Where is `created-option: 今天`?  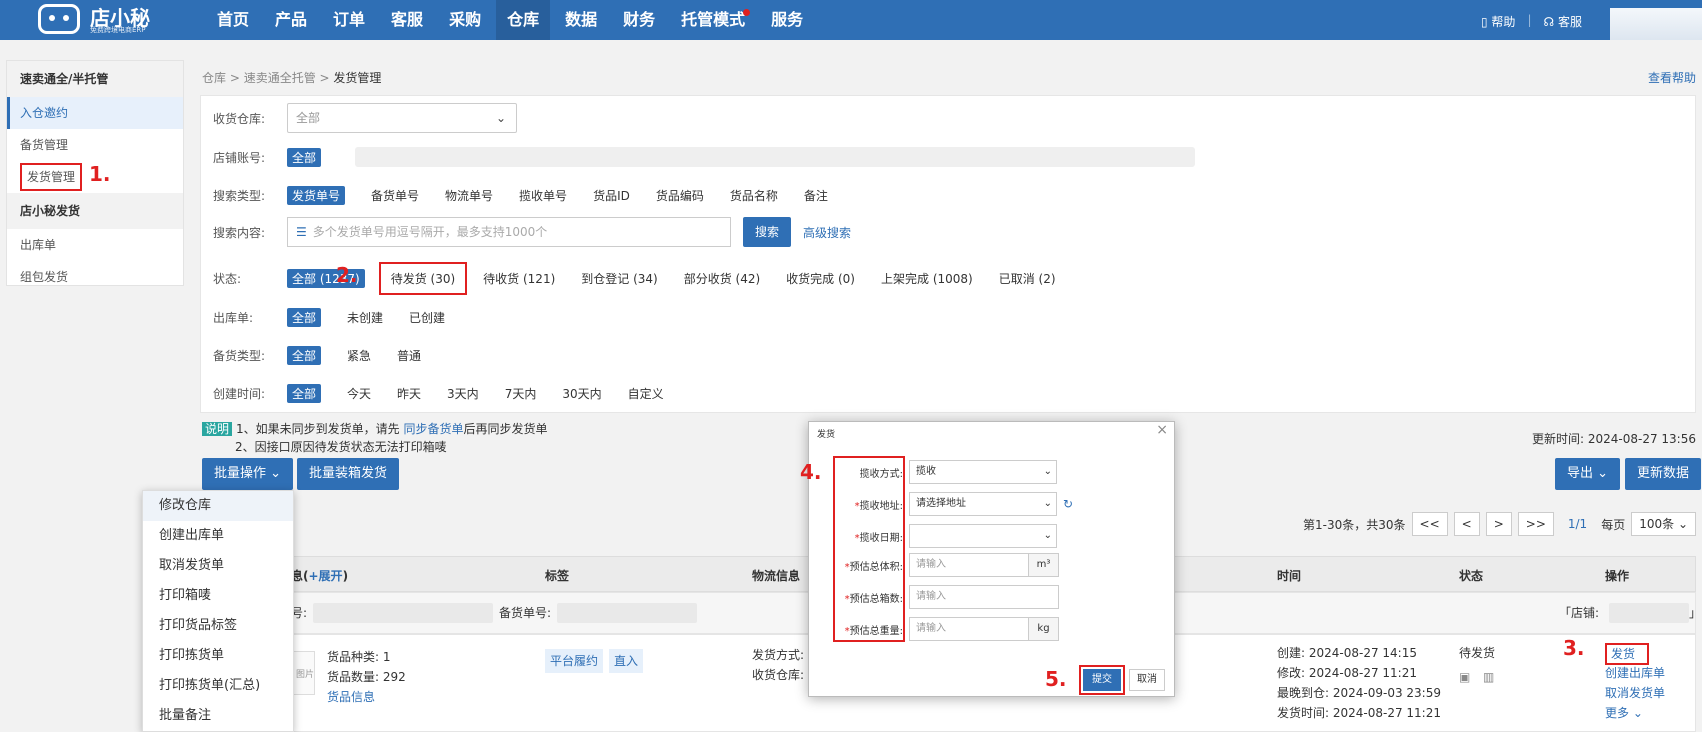
created-option: 今天 is located at coordinates (359, 393).